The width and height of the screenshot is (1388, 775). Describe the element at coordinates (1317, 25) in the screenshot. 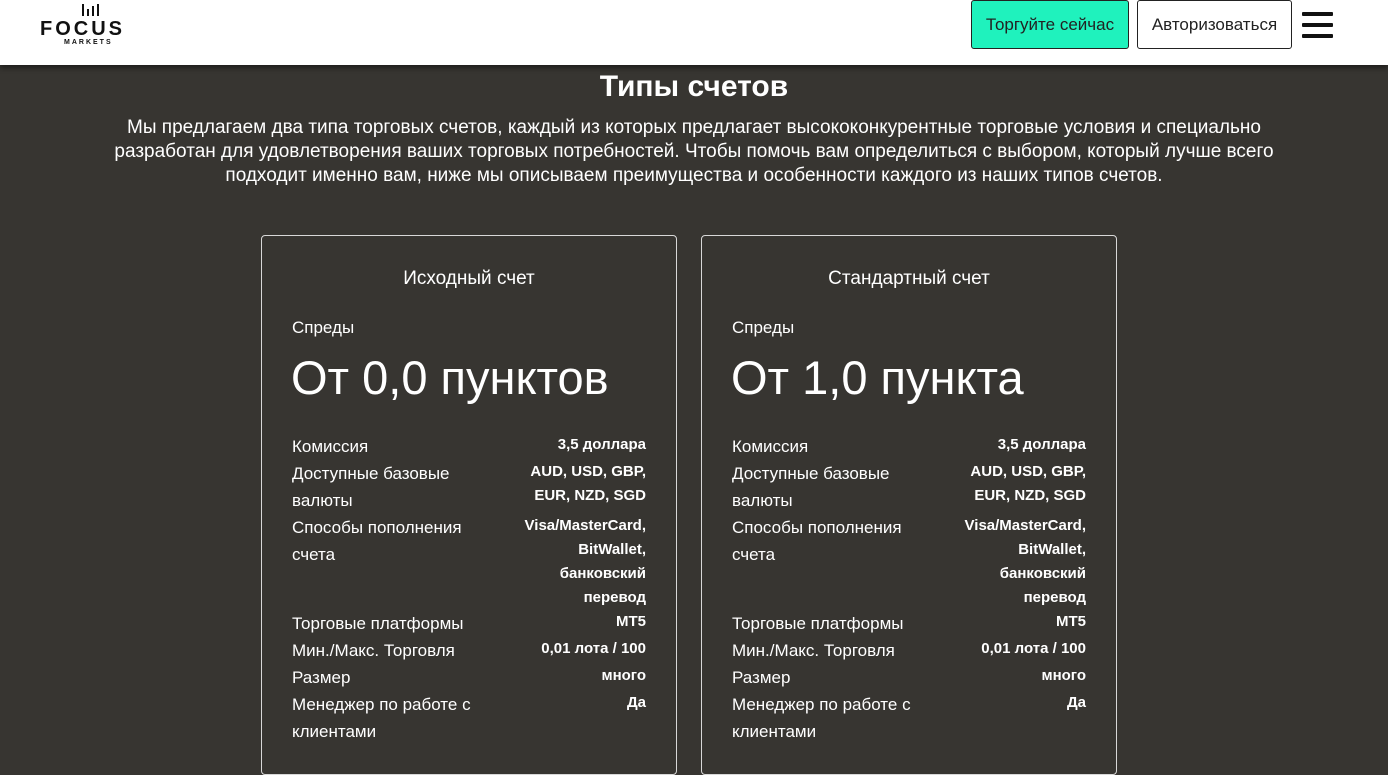

I see `menu-hamburger-icon` at that location.